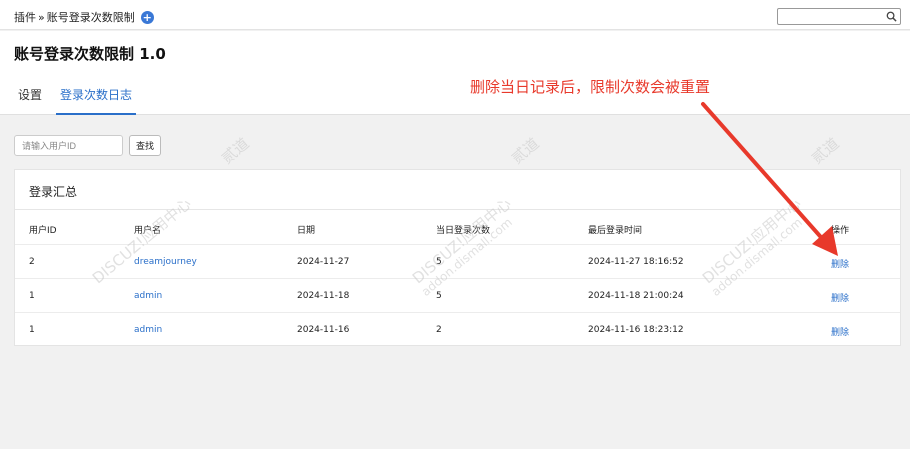  What do you see at coordinates (30, 94) in the screenshot?
I see `tab-settings: 设置` at bounding box center [30, 94].